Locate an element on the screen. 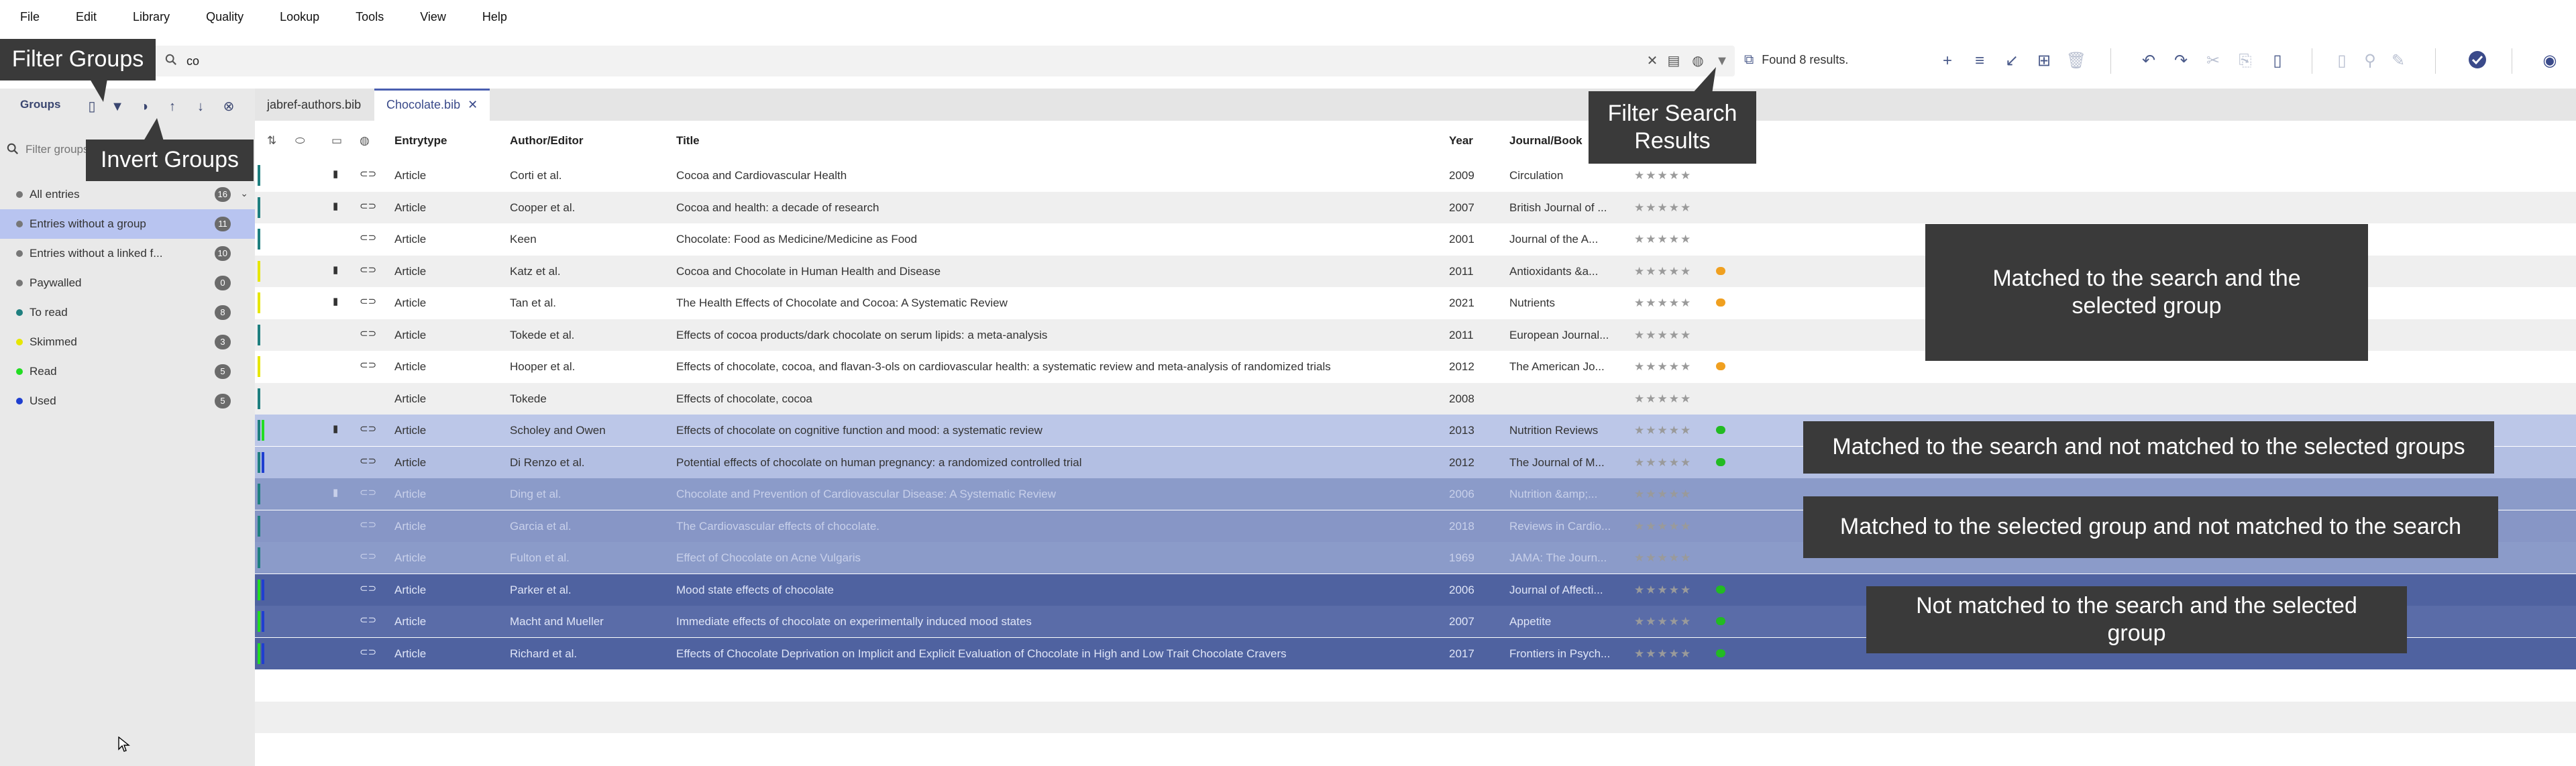 The image size is (2576, 766). quality-icon: ✎ is located at coordinates (2398, 61).